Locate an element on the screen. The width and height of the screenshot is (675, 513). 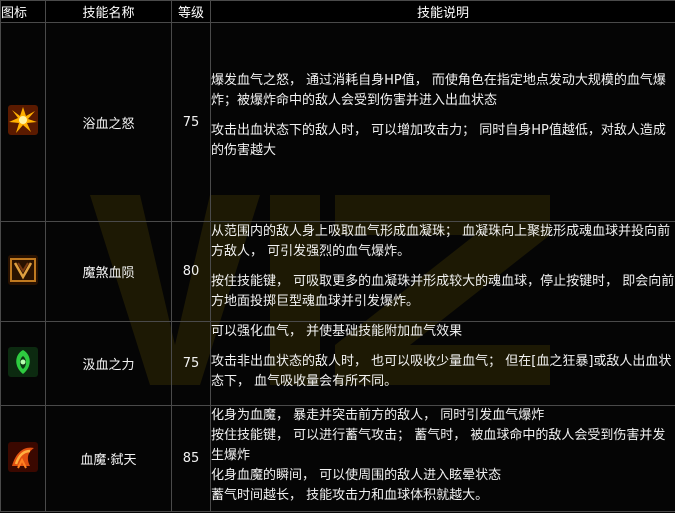
header-icon: 图标 is located at coordinates (23, 11).